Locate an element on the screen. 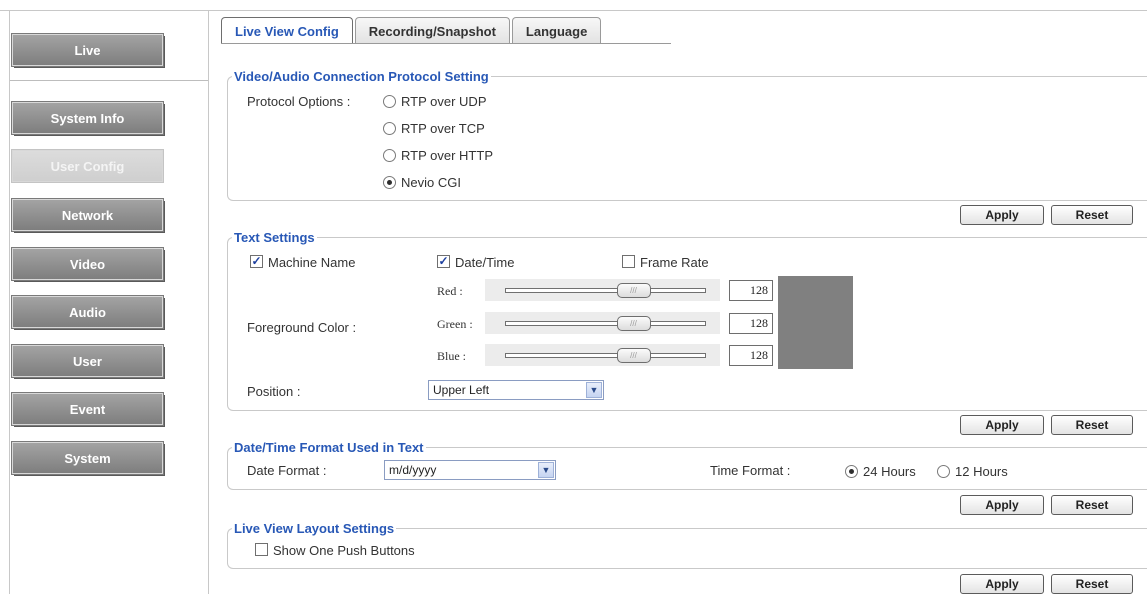  blue-value-input: 128 is located at coordinates (751, 355).